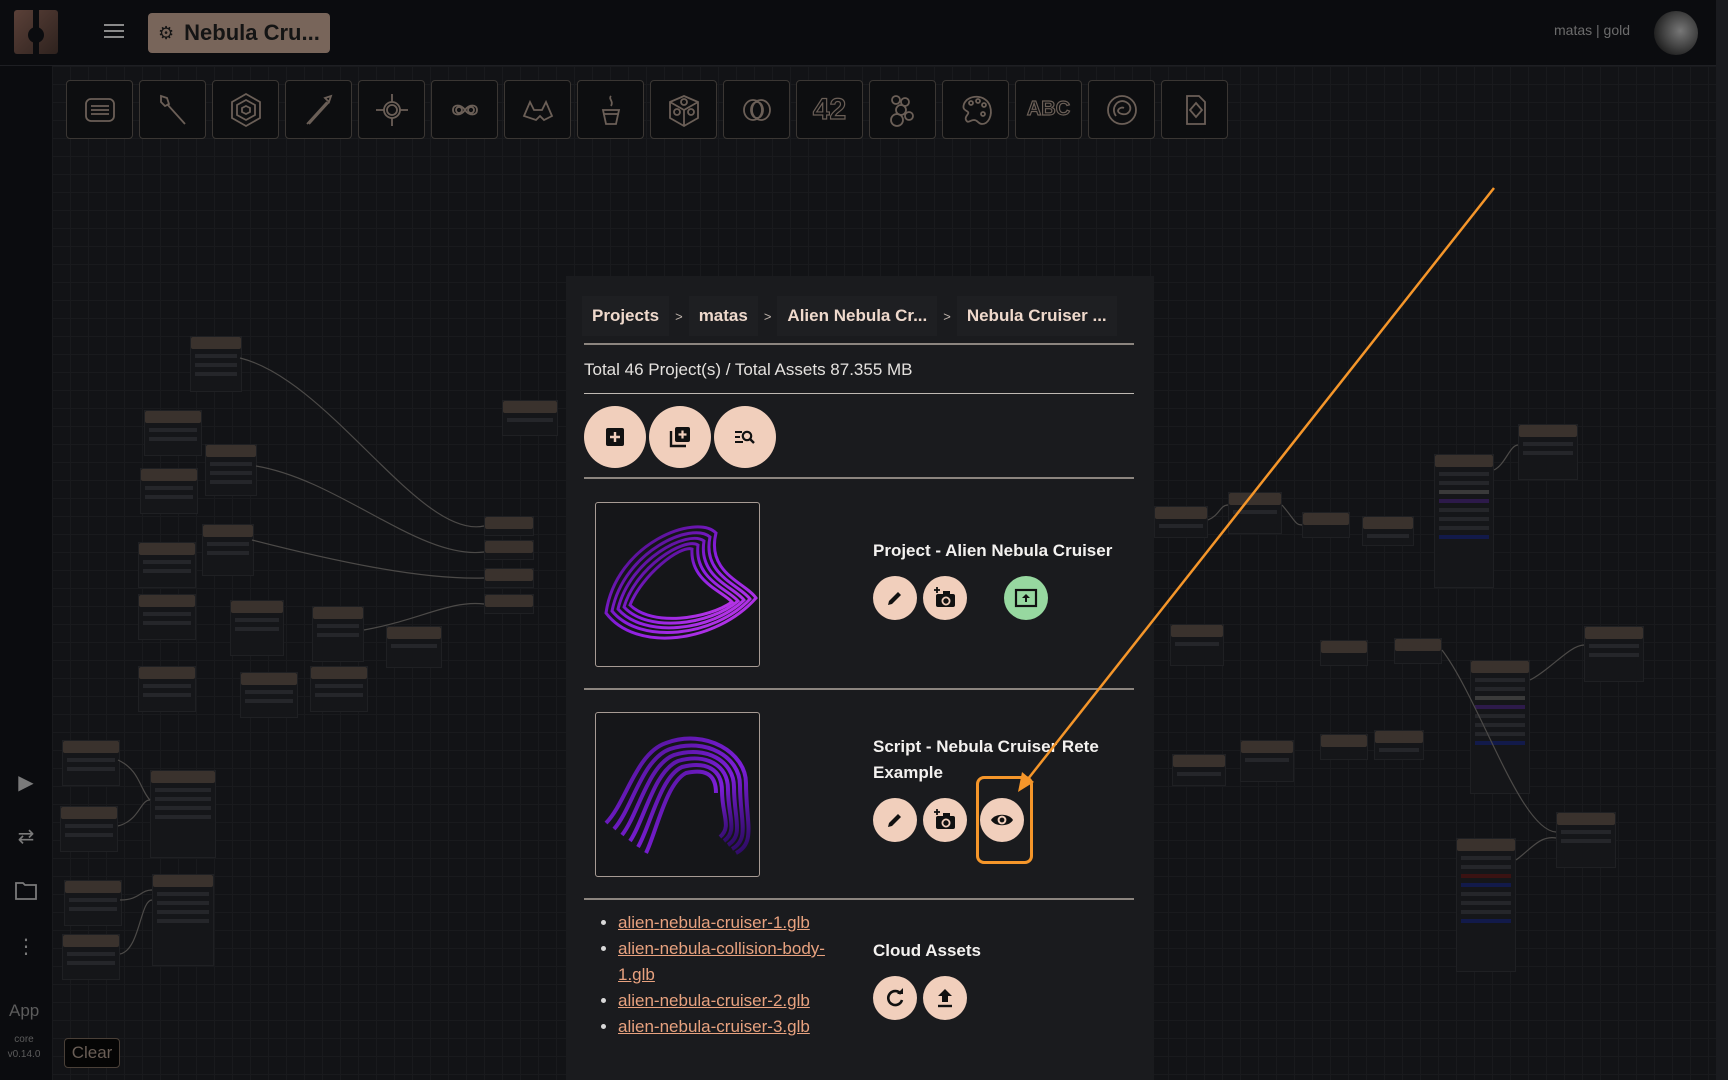 This screenshot has width=1728, height=1080. What do you see at coordinates (464, 109) in the screenshot?
I see `infinity-tool` at bounding box center [464, 109].